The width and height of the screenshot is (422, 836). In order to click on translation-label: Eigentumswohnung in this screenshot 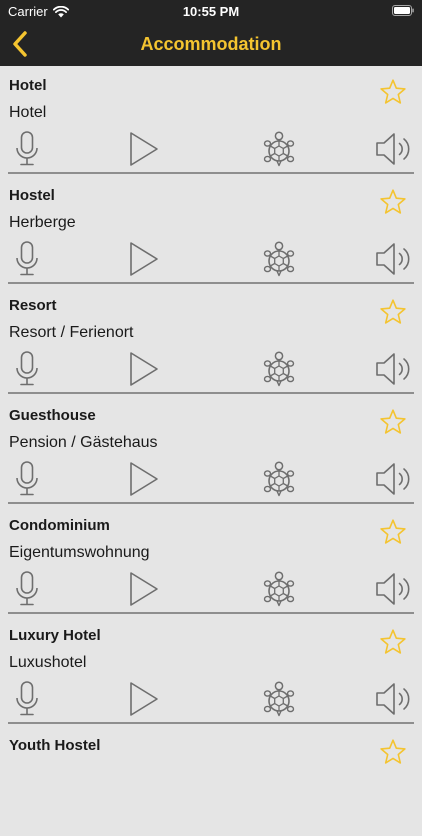, I will do `click(79, 552)`.